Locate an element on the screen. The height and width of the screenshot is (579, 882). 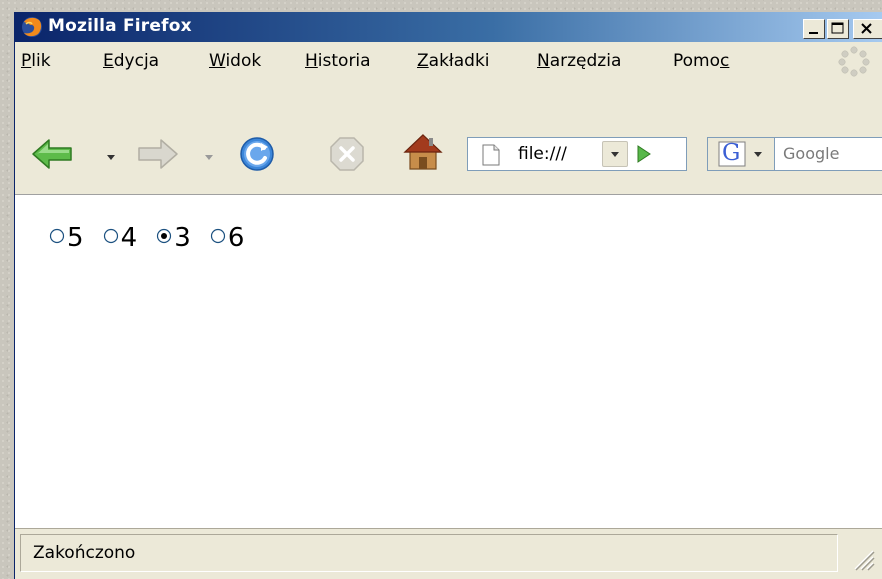
forward-arrow-icon is located at coordinates (157, 154).